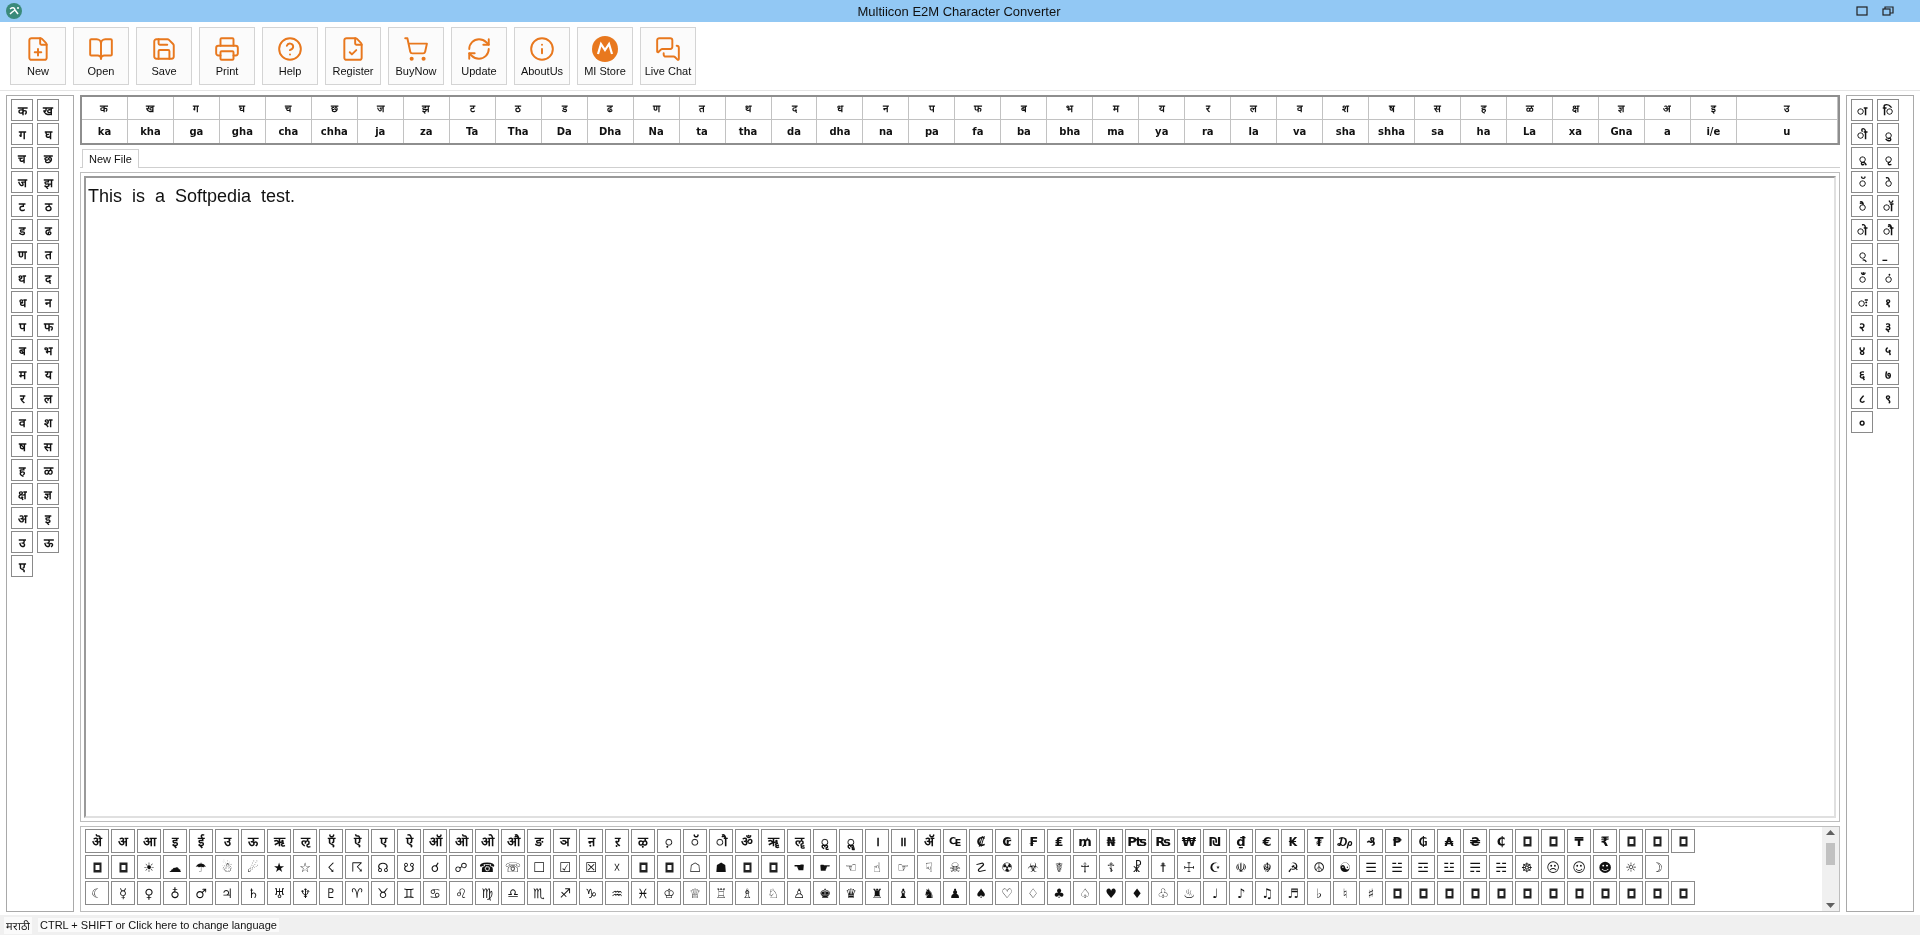 This screenshot has height=935, width=1920. I want to click on symbol-key: ☹, so click(1553, 867).